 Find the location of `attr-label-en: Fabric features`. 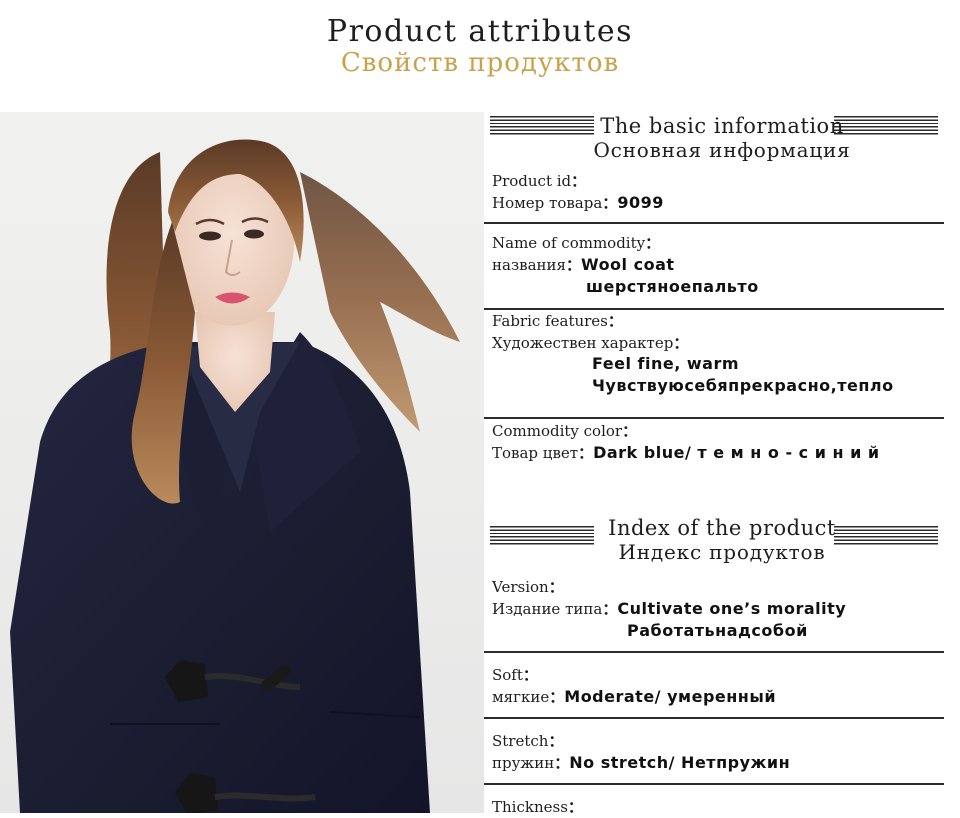

attr-label-en: Fabric features is located at coordinates (550, 321).